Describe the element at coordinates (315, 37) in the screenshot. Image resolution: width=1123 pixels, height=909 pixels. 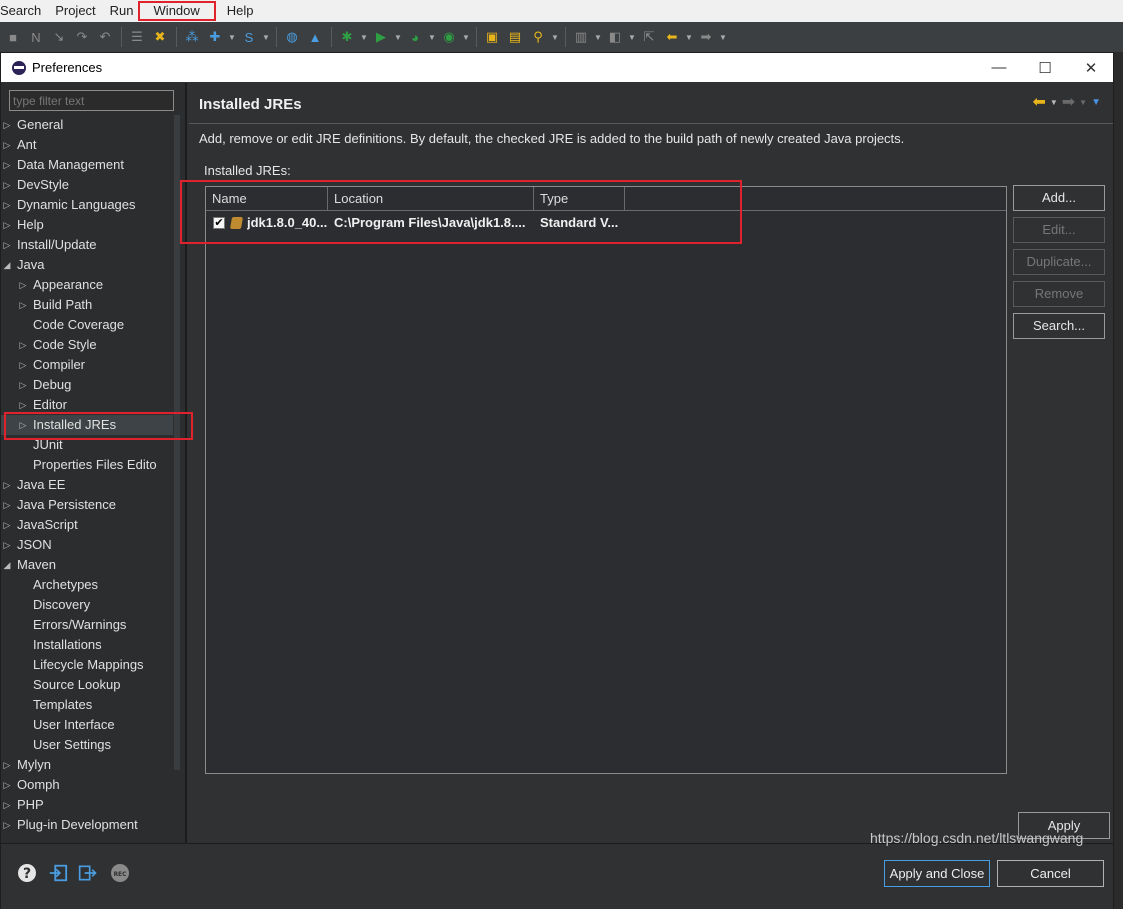
I see `deploy-icon: ▲` at that location.